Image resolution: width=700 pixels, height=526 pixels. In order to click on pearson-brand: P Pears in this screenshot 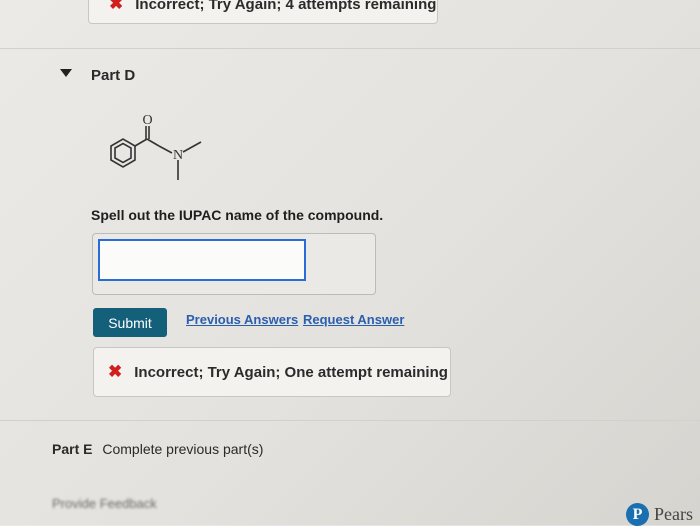, I will do `click(659, 514)`.